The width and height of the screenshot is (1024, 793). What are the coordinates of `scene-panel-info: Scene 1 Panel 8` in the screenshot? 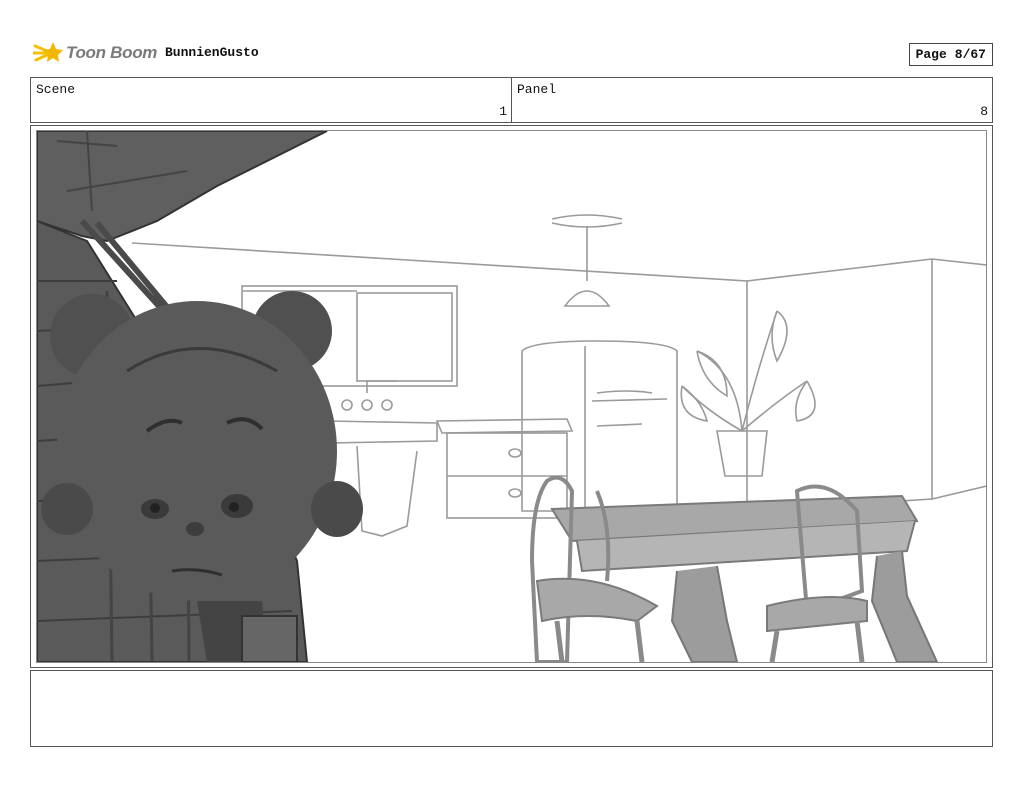 It's located at (511, 100).